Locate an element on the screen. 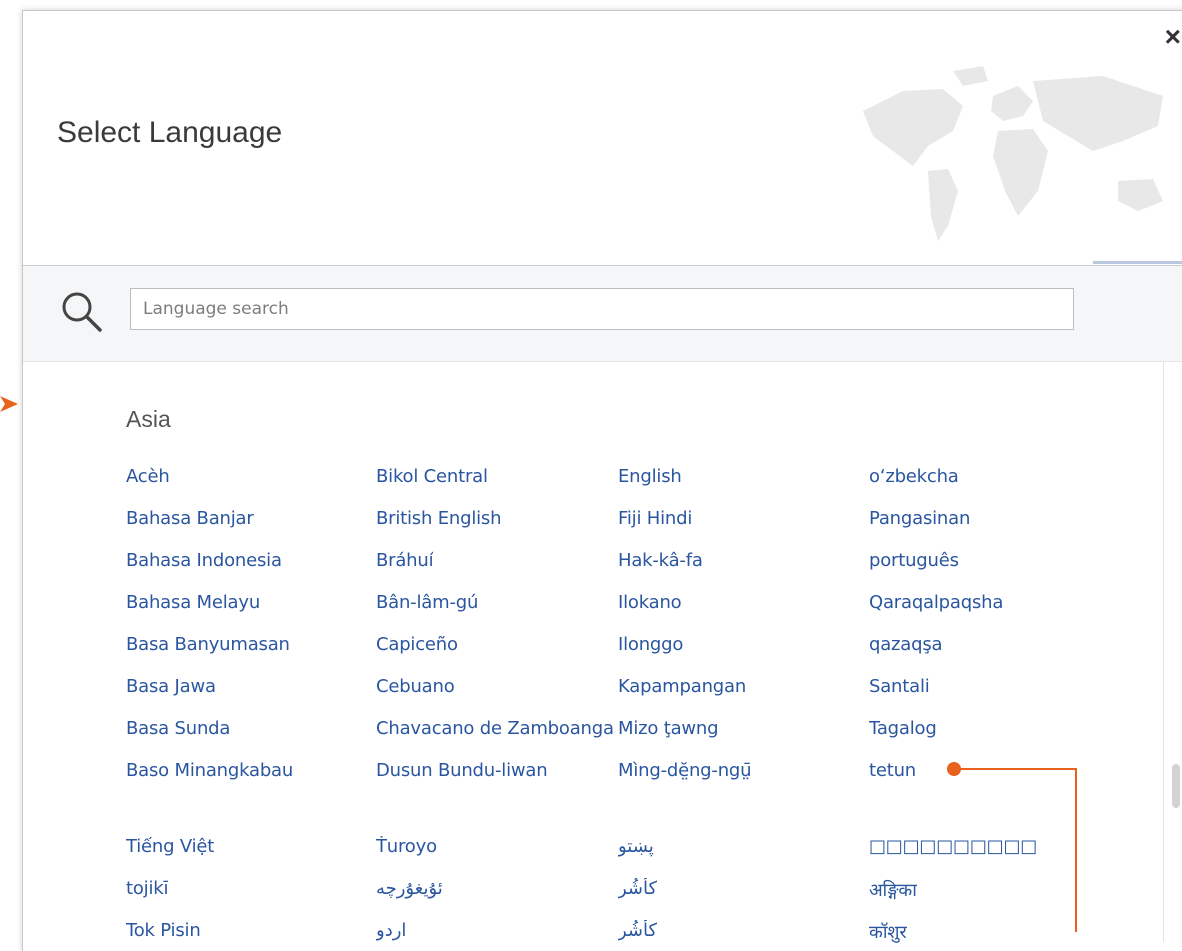 The width and height of the screenshot is (1182, 951). language-link: Pangasinan is located at coordinates (919, 518).